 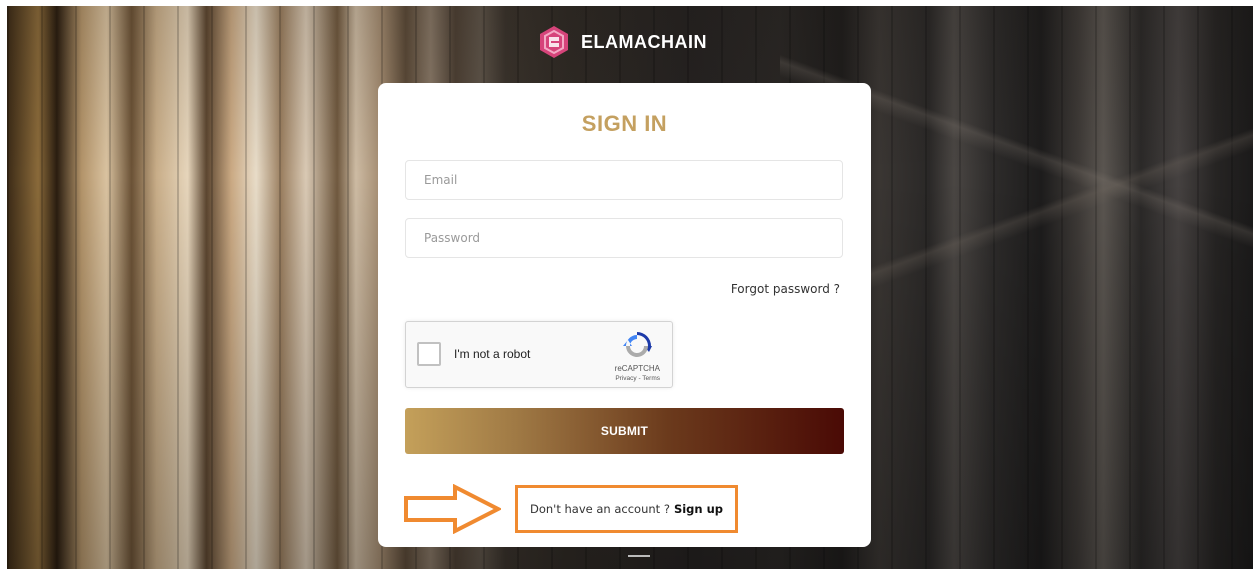 What do you see at coordinates (624, 238) in the screenshot?
I see `password-field` at bounding box center [624, 238].